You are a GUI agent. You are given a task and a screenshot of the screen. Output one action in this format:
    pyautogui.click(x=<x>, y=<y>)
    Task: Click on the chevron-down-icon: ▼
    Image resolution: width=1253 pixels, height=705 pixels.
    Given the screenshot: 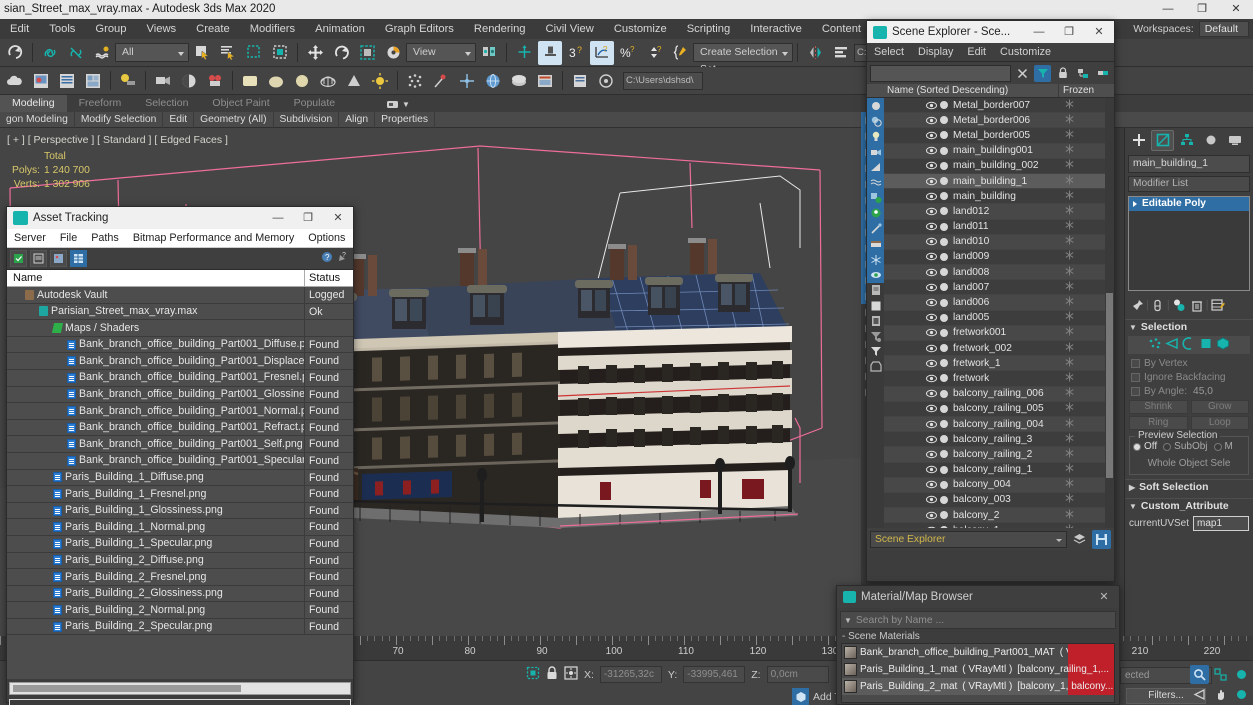 What is the action you would take?
    pyautogui.click(x=848, y=620)
    